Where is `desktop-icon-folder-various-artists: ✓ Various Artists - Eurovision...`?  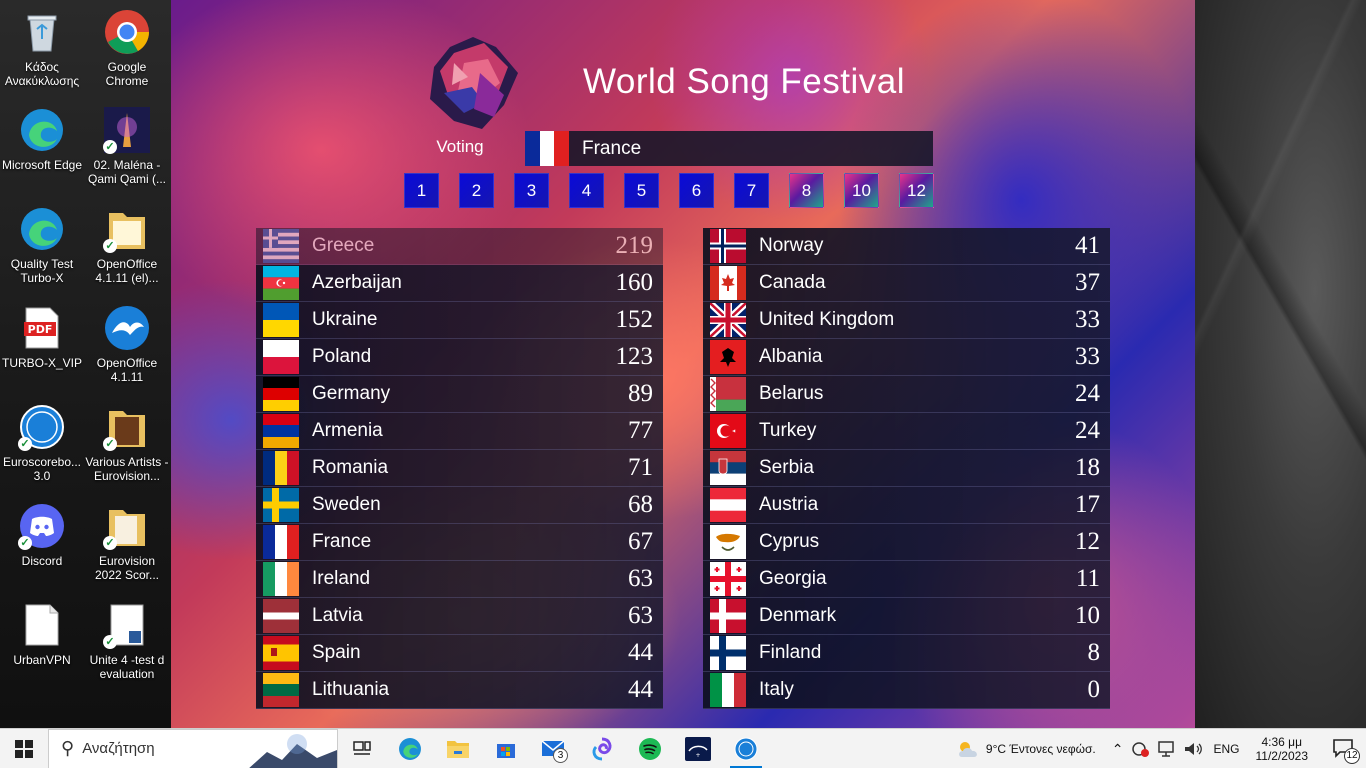 desktop-icon-folder-various-artists: ✓ Various Artists - Eurovision... is located at coordinates (127, 443).